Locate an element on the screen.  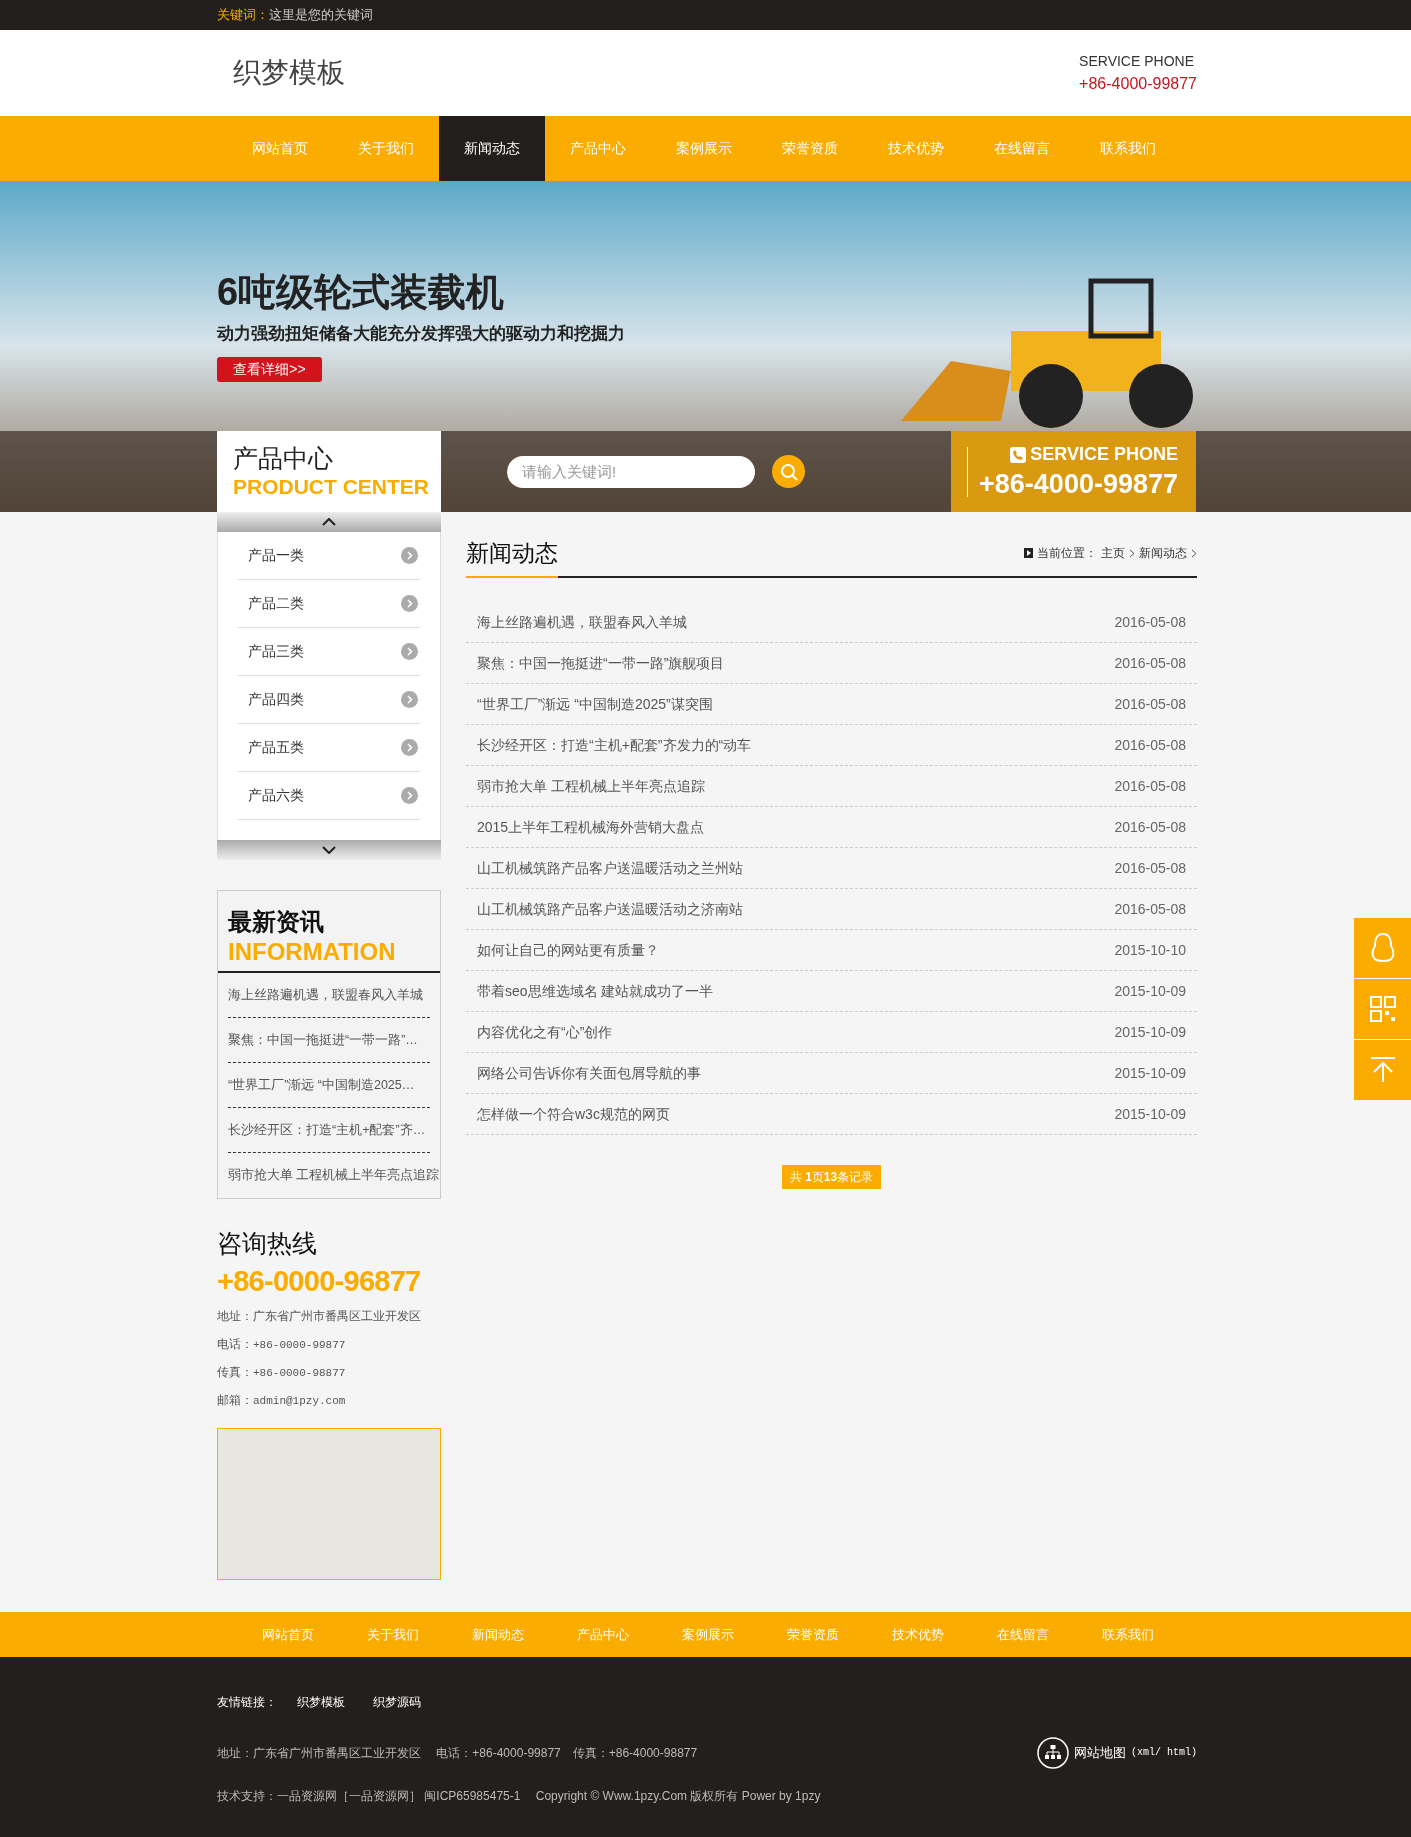
product-category-item: 产品一类 is located at coordinates (329, 556).